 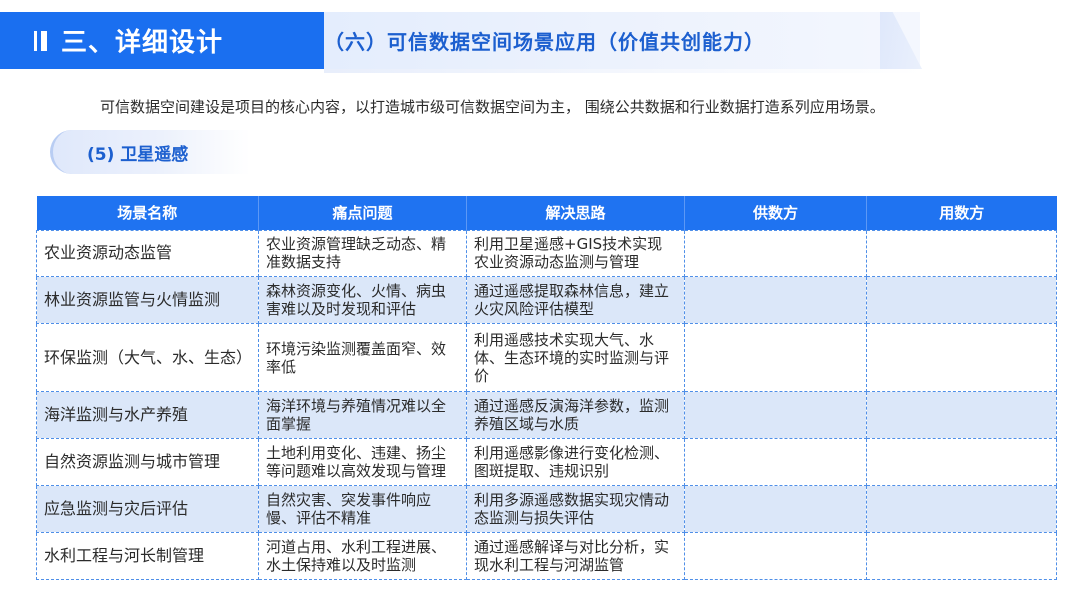 What do you see at coordinates (775, 213) in the screenshot?
I see `column-header-supplier: 供数方` at bounding box center [775, 213].